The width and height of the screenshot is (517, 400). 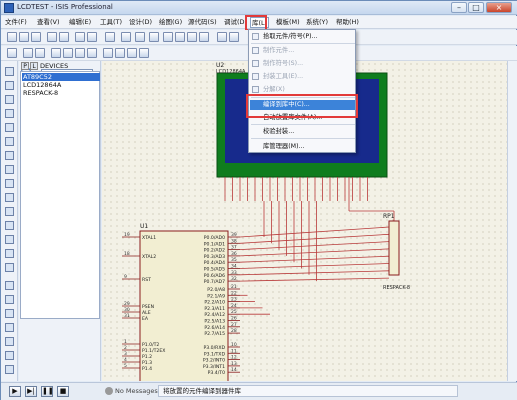 I want to click on menu-file: 文件(F), so click(x=16, y=22).